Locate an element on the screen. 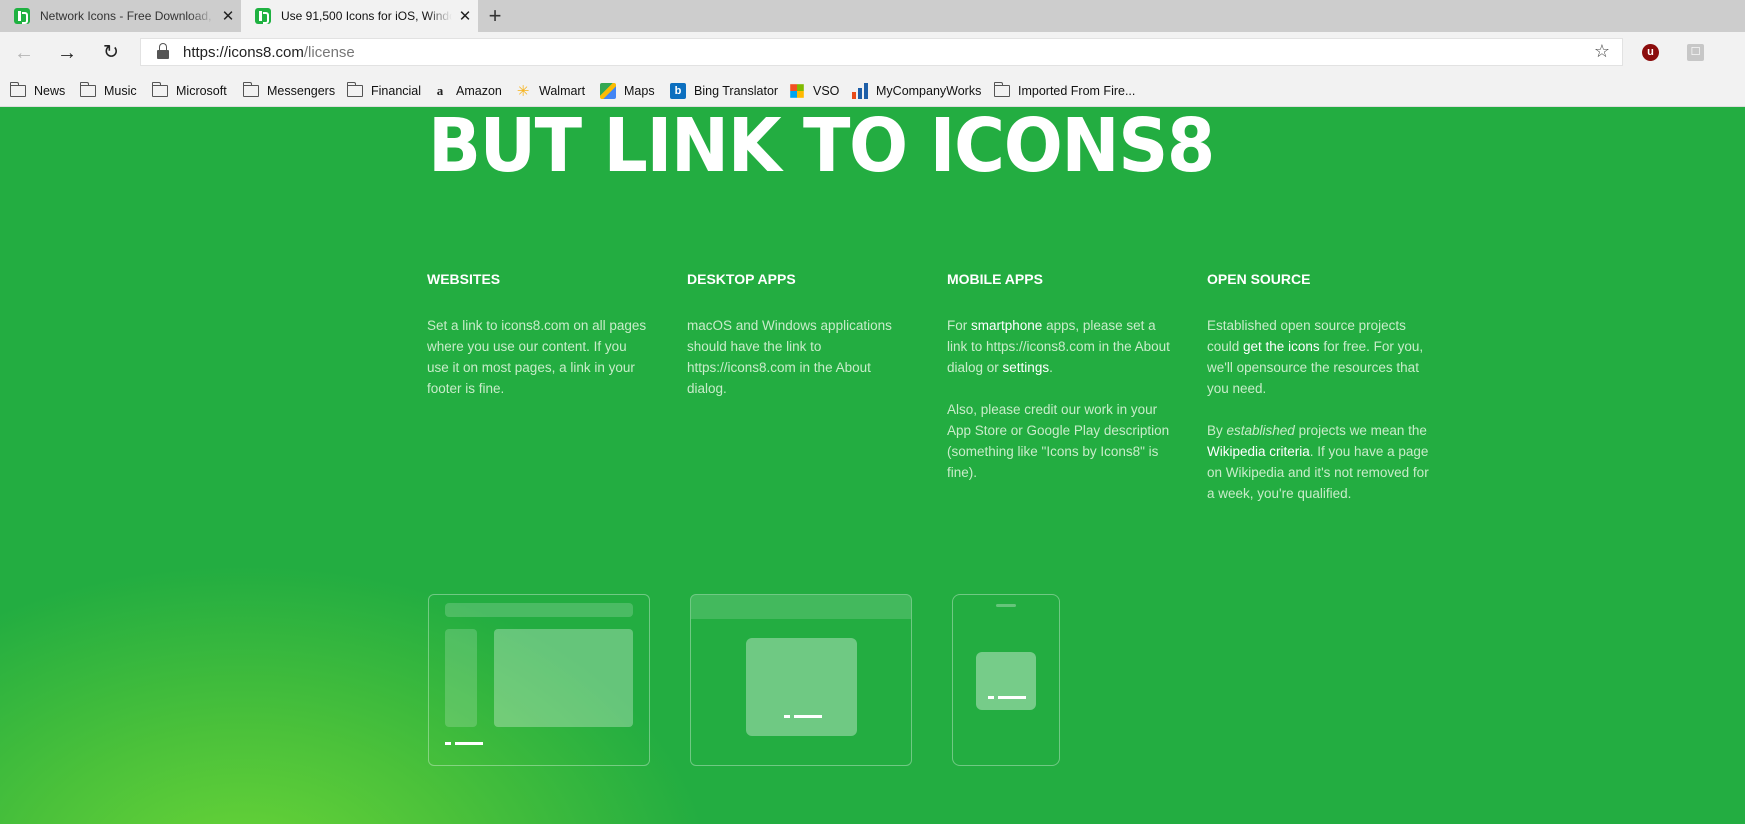 The image size is (1745, 824). mobile-about-card-block is located at coordinates (1006, 681).